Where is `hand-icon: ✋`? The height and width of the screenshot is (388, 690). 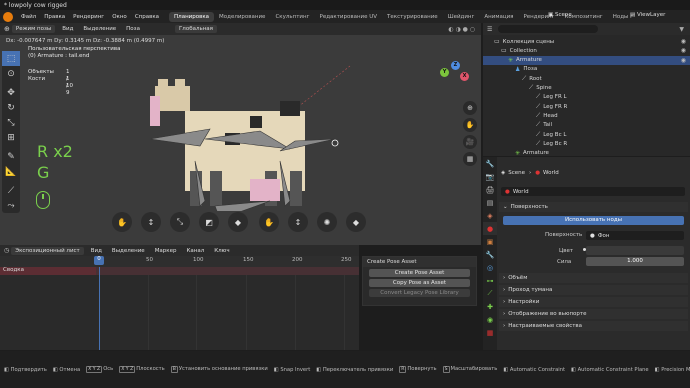 hand-icon: ✋ is located at coordinates (269, 222).